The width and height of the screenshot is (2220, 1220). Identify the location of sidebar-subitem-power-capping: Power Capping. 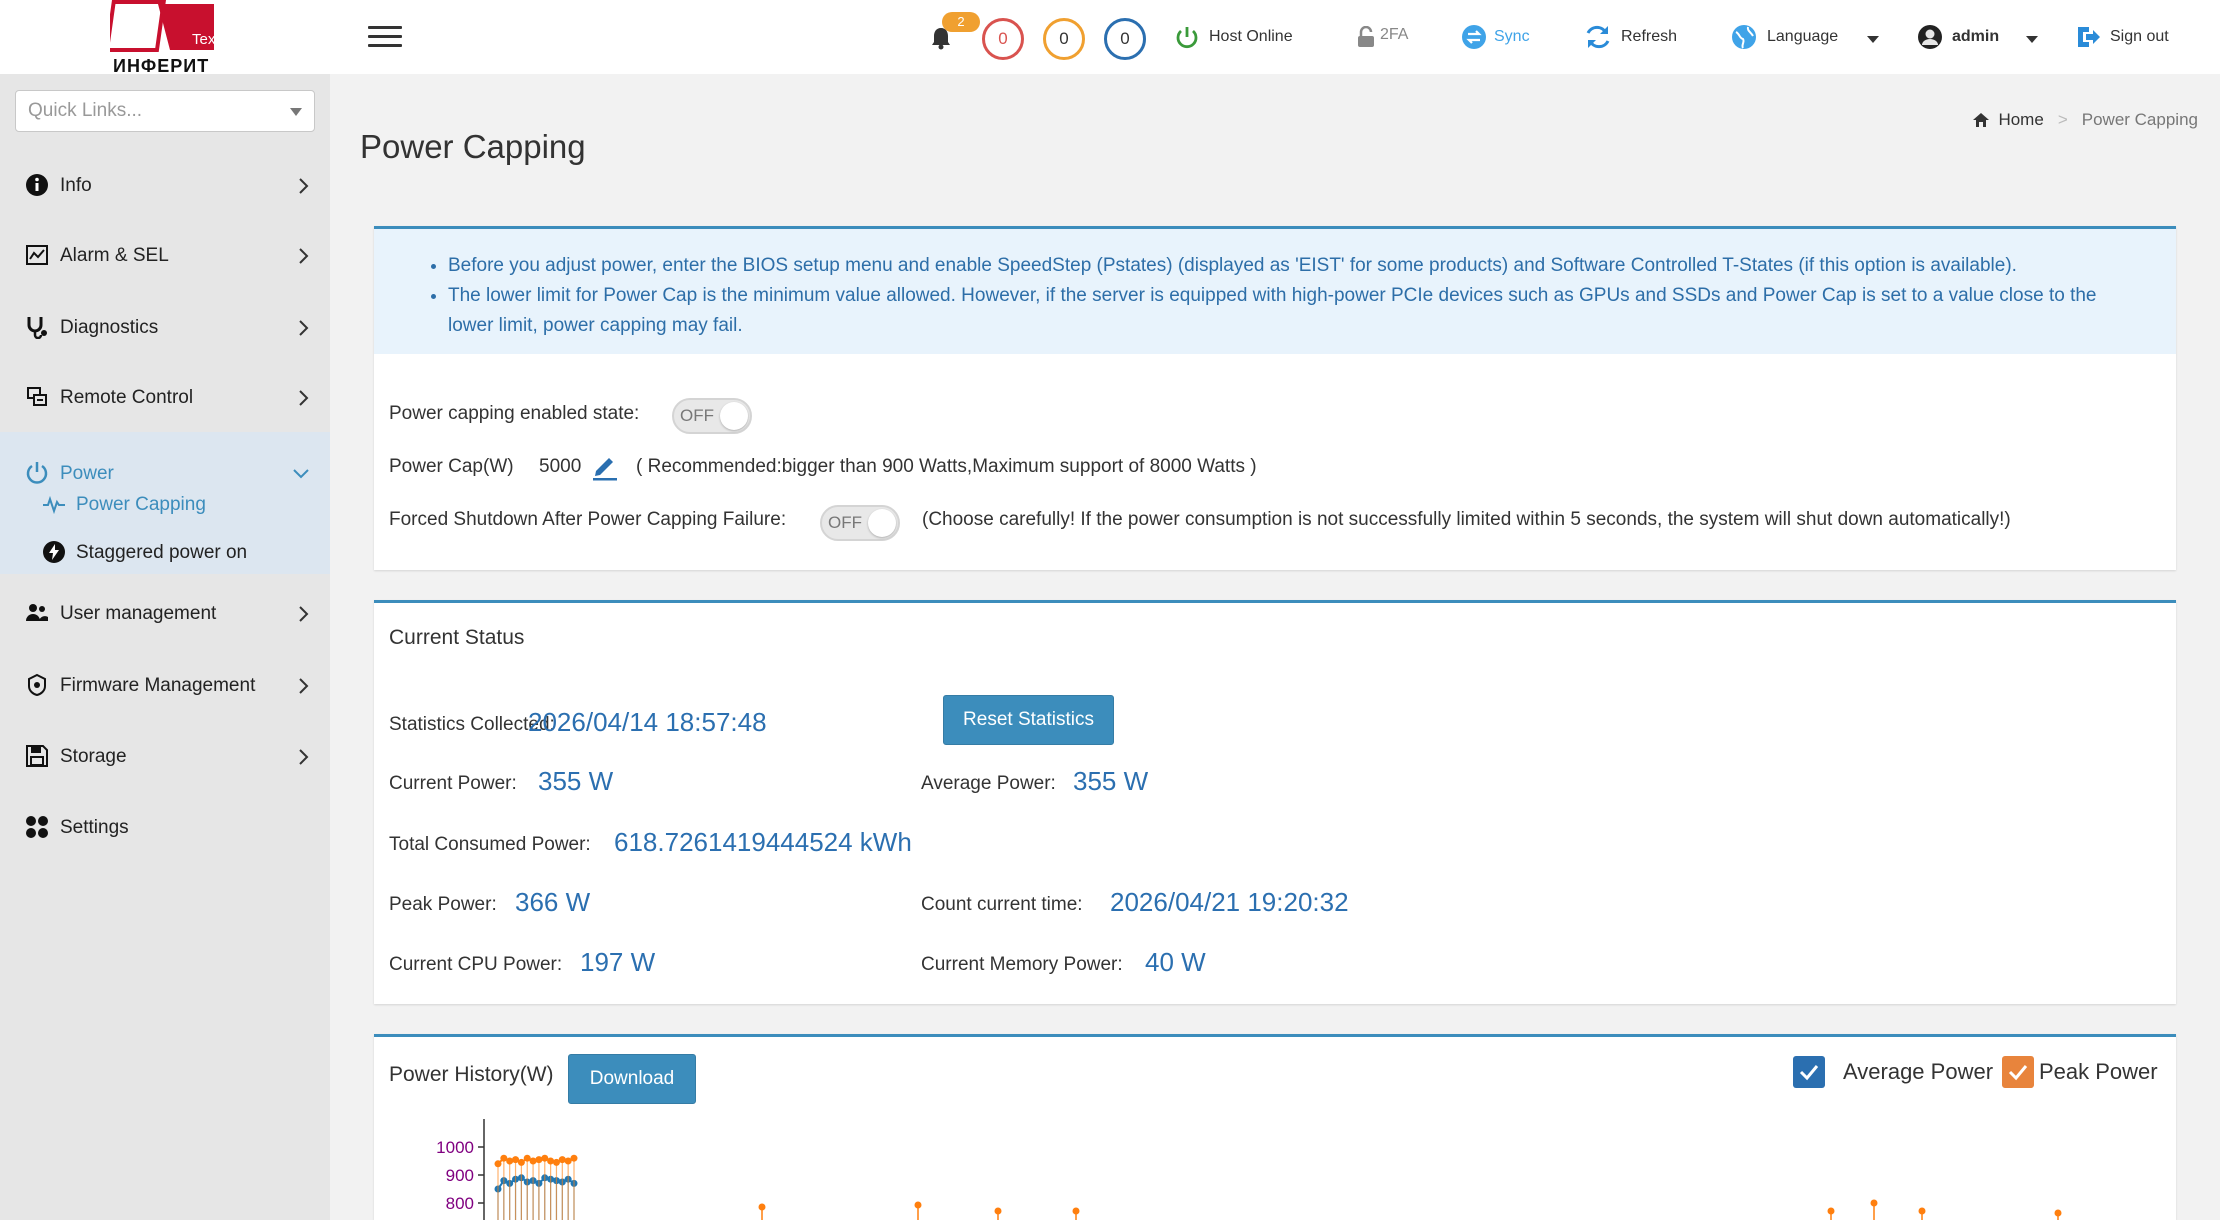
(165, 503).